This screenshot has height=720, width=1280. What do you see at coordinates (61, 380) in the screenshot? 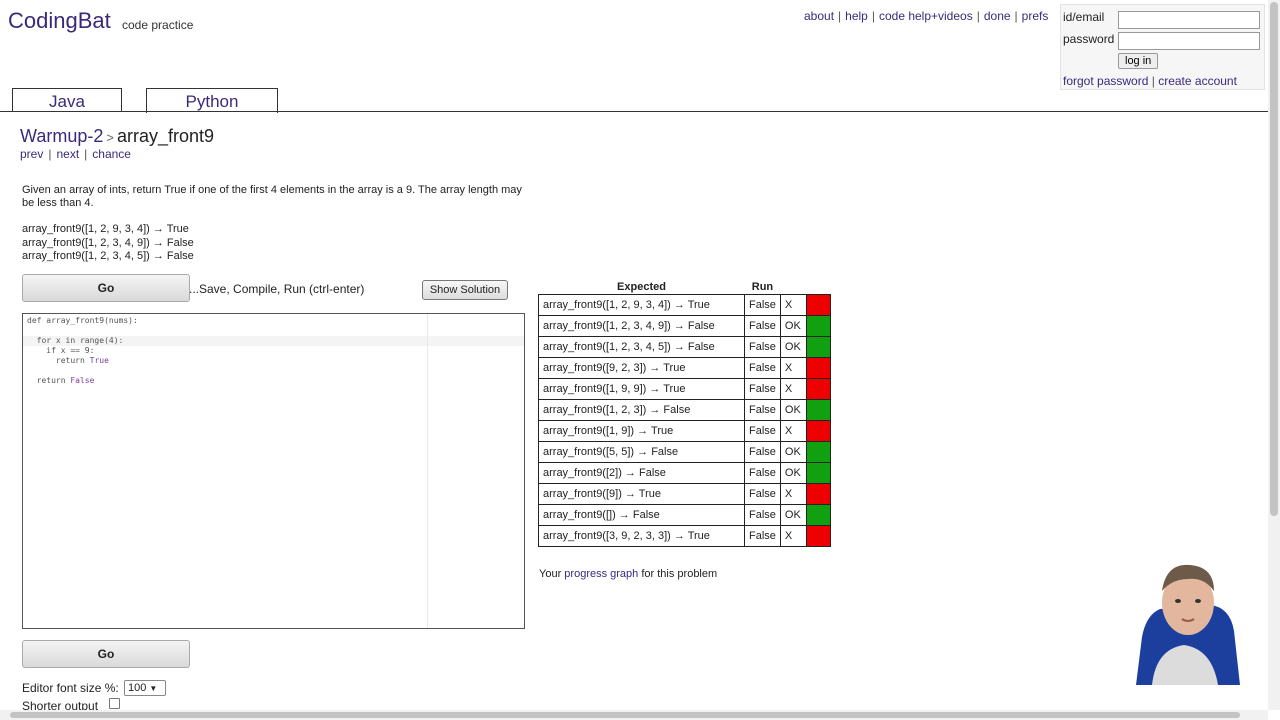
I see `code-line: return False` at bounding box center [61, 380].